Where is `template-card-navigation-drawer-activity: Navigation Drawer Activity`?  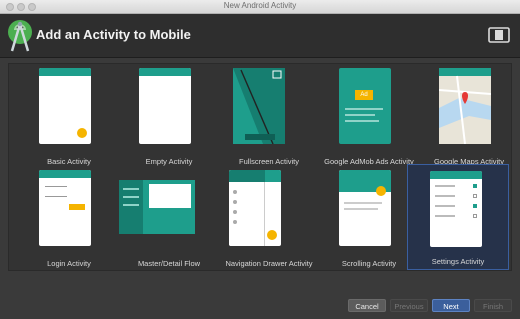
template-card-navigation-drawer-activity: Navigation Drawer Activity is located at coordinates (269, 220).